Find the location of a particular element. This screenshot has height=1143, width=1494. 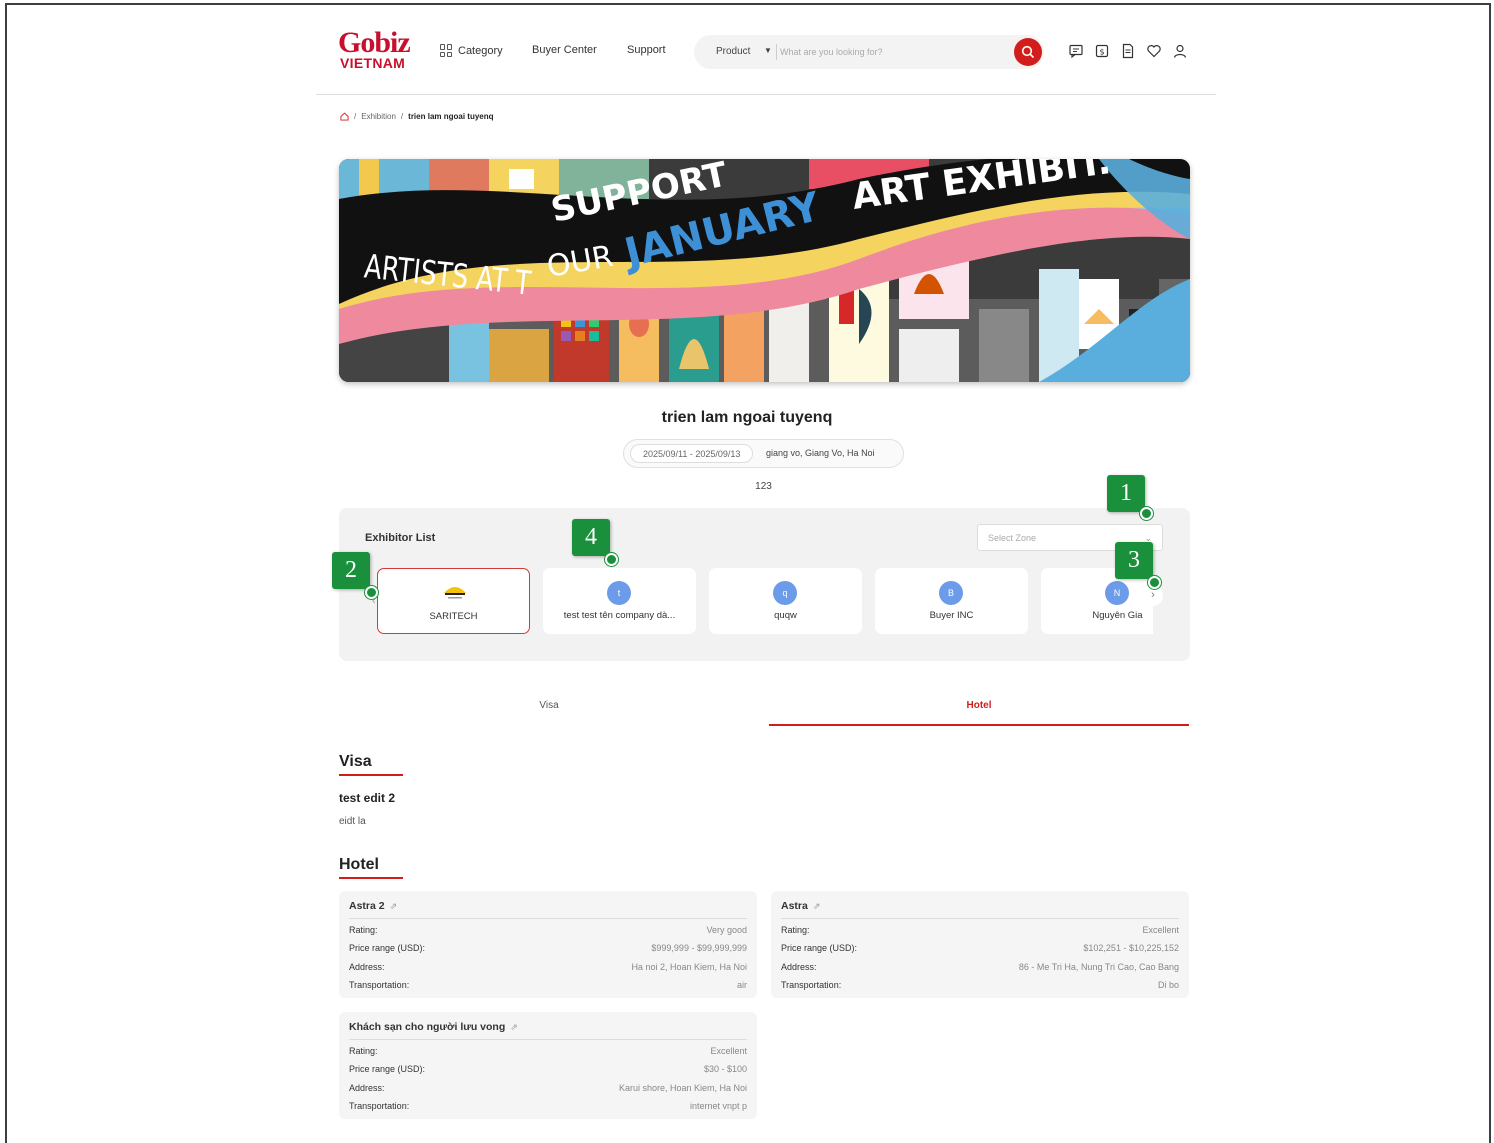

visa-description: eidt la is located at coordinates (352, 821).